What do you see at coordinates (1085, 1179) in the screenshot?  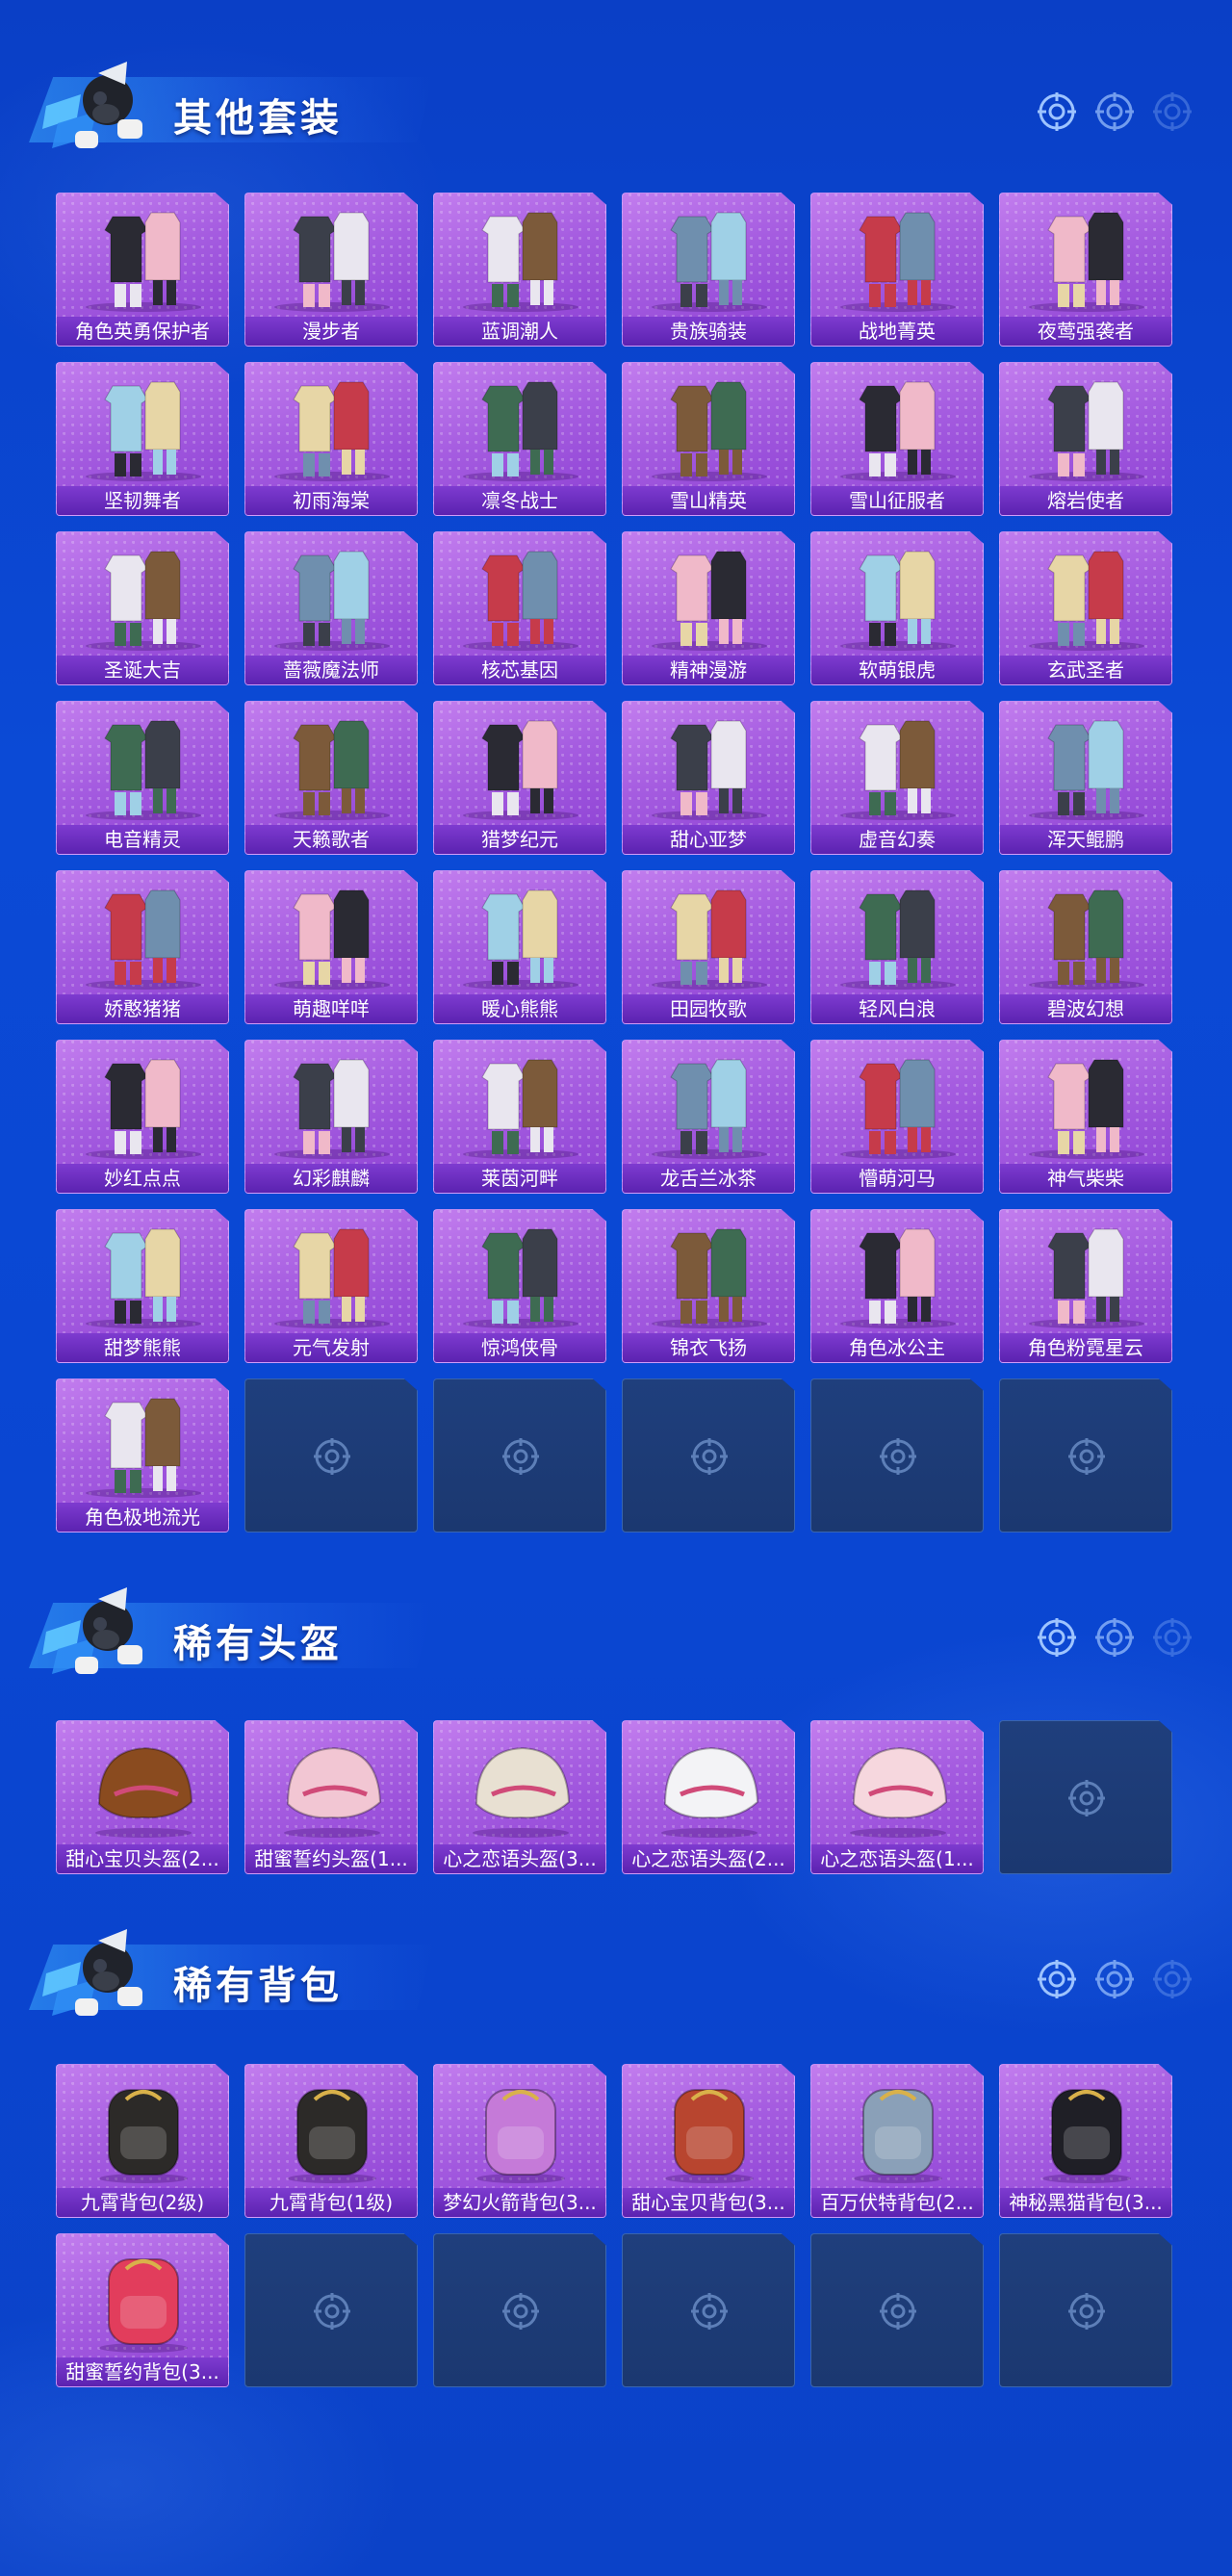 I see `item-label: 神气柴柴` at bounding box center [1085, 1179].